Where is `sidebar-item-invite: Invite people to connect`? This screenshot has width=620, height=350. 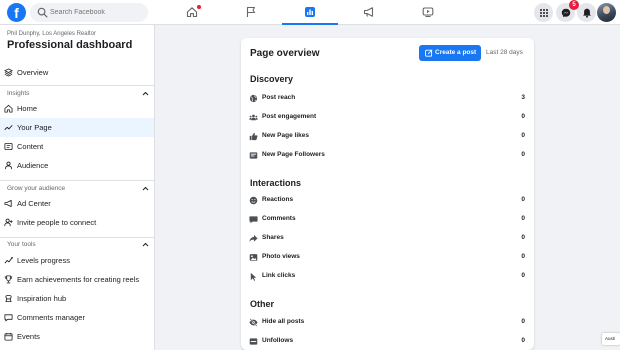 sidebar-item-invite: Invite people to connect is located at coordinates (77, 222).